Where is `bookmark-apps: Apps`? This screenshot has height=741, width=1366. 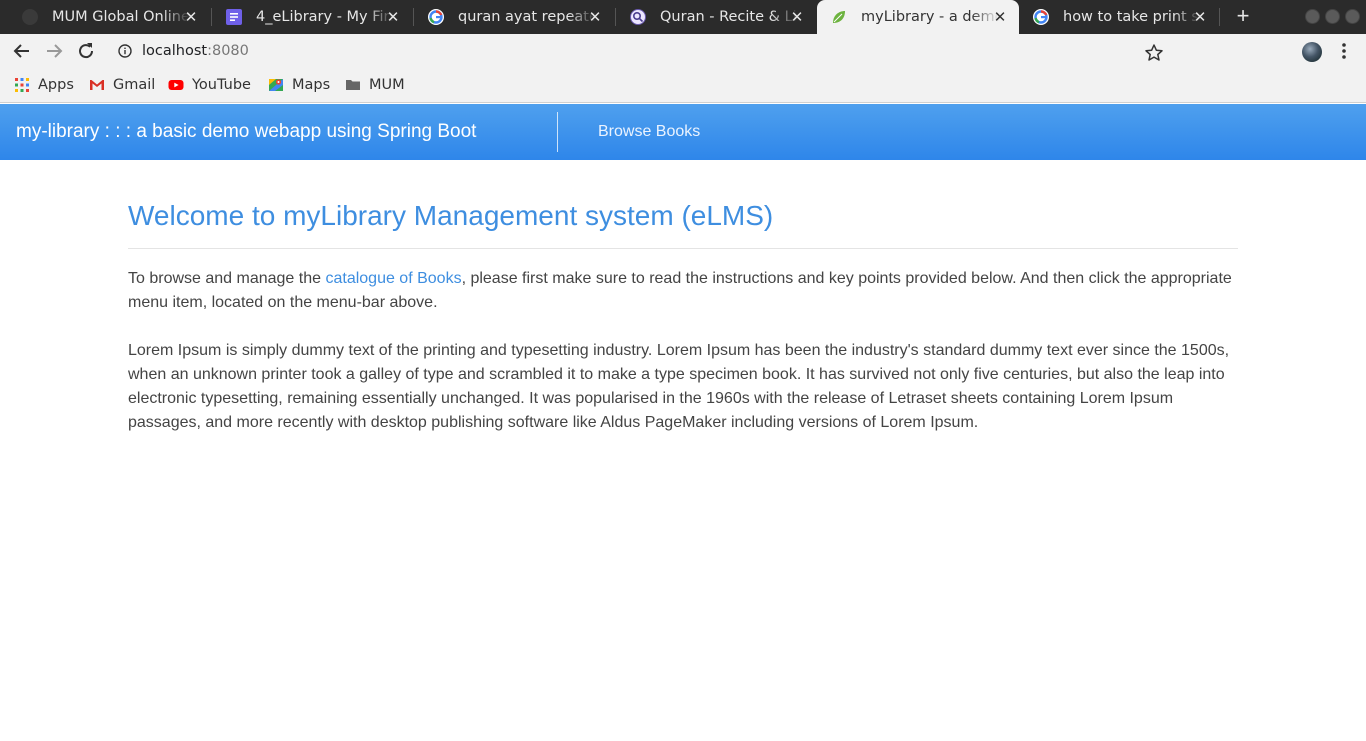 bookmark-apps: Apps is located at coordinates (44, 85).